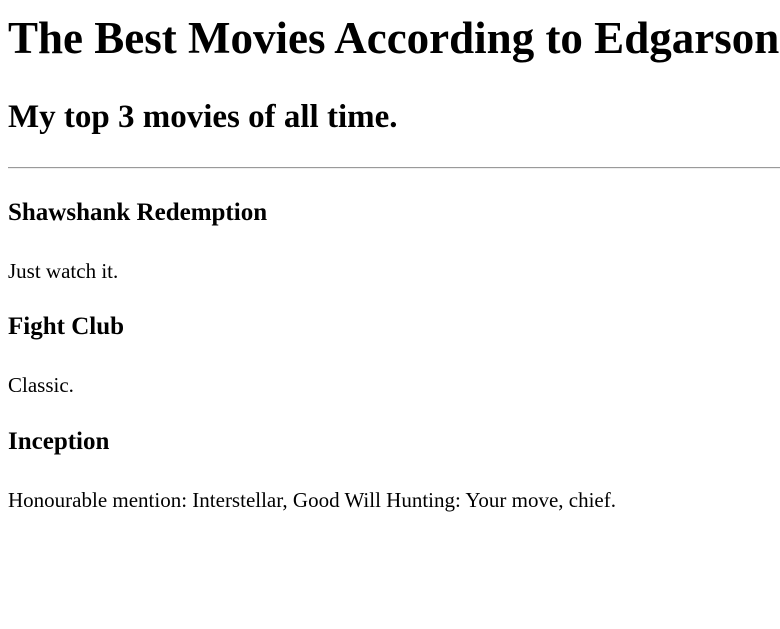  I want to click on page-title: The Best Movies According to Edgarson, so click(394, 38).